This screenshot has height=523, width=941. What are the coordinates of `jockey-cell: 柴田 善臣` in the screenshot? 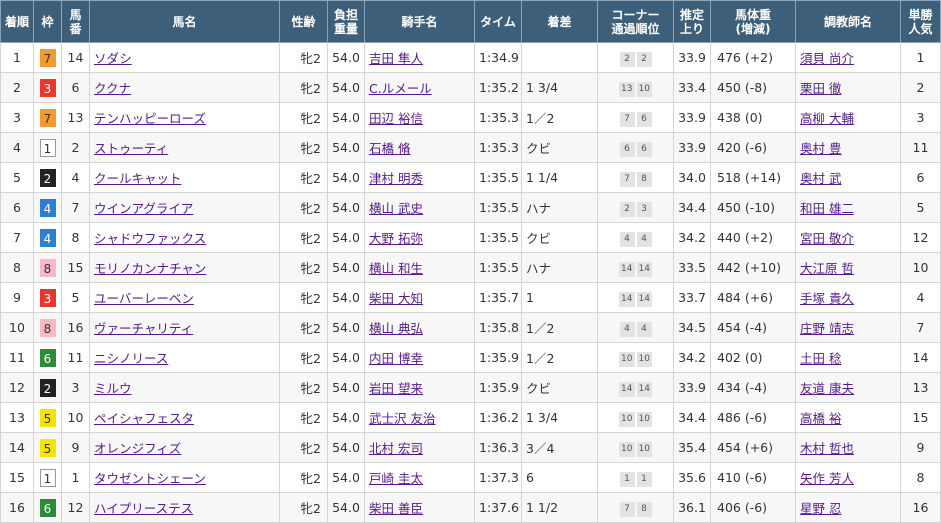 It's located at (419, 507).